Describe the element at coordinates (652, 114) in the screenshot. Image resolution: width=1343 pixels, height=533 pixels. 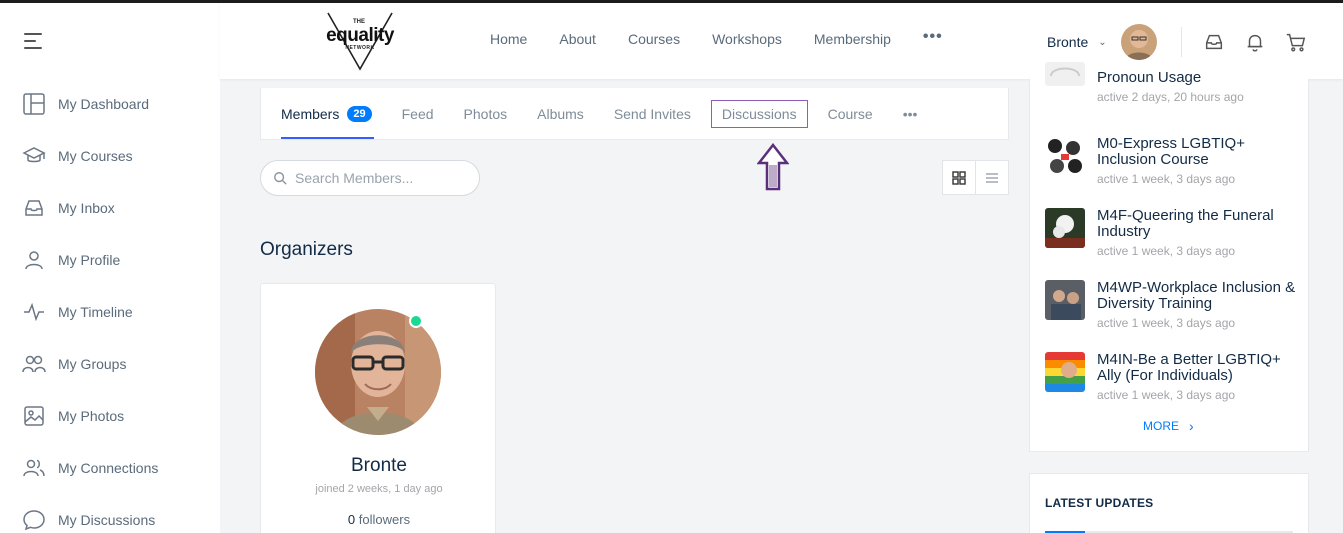
I see `tab-send-invites: Send Invites` at that location.